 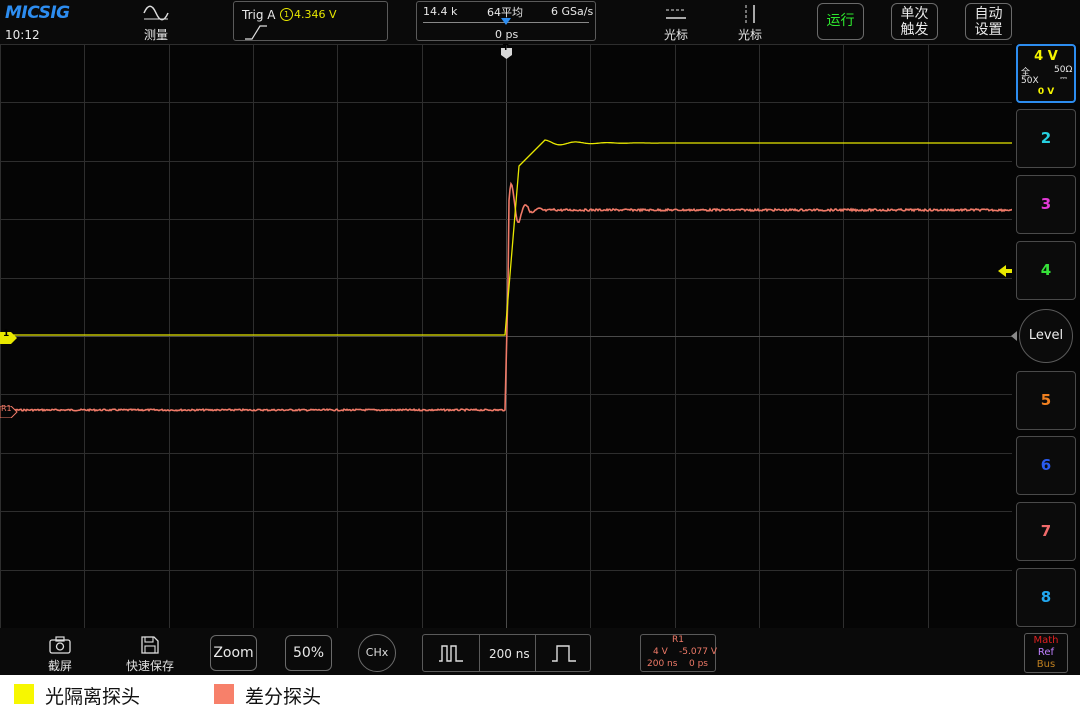 What do you see at coordinates (1064, 79) in the screenshot?
I see `dc-coupling-icon: ⎓` at bounding box center [1064, 79].